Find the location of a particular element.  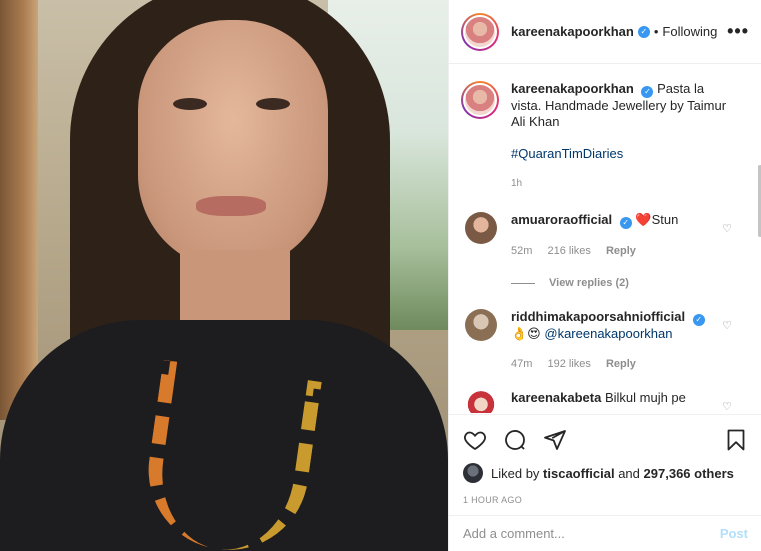

comment-time: 47m is located at coordinates (521, 364).